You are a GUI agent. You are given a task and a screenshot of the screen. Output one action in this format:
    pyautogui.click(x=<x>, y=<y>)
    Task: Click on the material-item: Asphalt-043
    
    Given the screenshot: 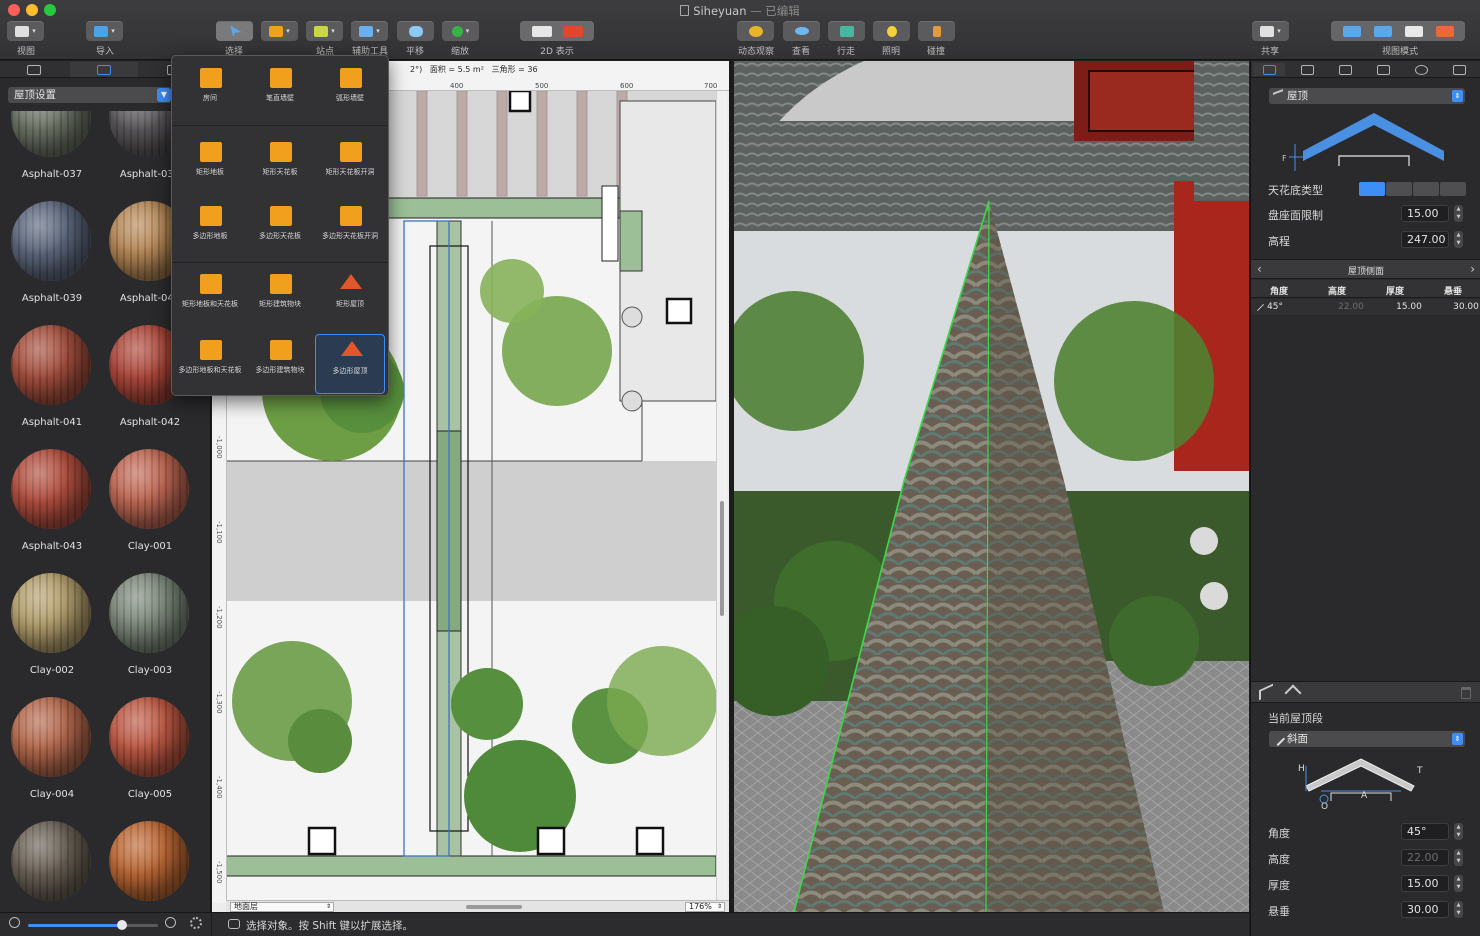 What is the action you would take?
    pyautogui.click(x=49, y=511)
    